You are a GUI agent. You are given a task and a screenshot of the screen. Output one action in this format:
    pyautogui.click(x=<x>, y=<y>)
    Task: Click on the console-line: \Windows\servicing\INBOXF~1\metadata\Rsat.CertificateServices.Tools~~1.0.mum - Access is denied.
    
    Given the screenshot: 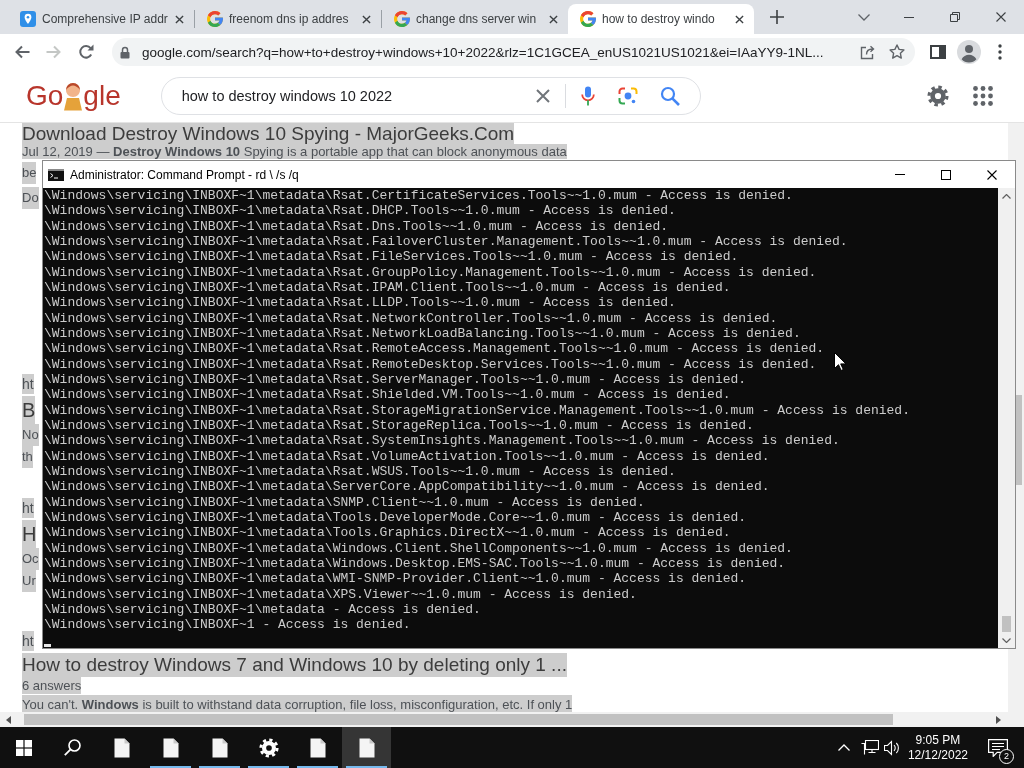 What is the action you would take?
    pyautogui.click(x=418, y=195)
    